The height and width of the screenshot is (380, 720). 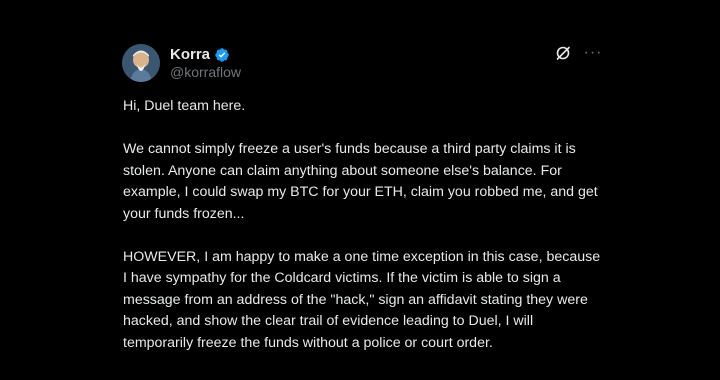 What do you see at coordinates (222, 55) in the screenshot?
I see `verified-badge-icon` at bounding box center [222, 55].